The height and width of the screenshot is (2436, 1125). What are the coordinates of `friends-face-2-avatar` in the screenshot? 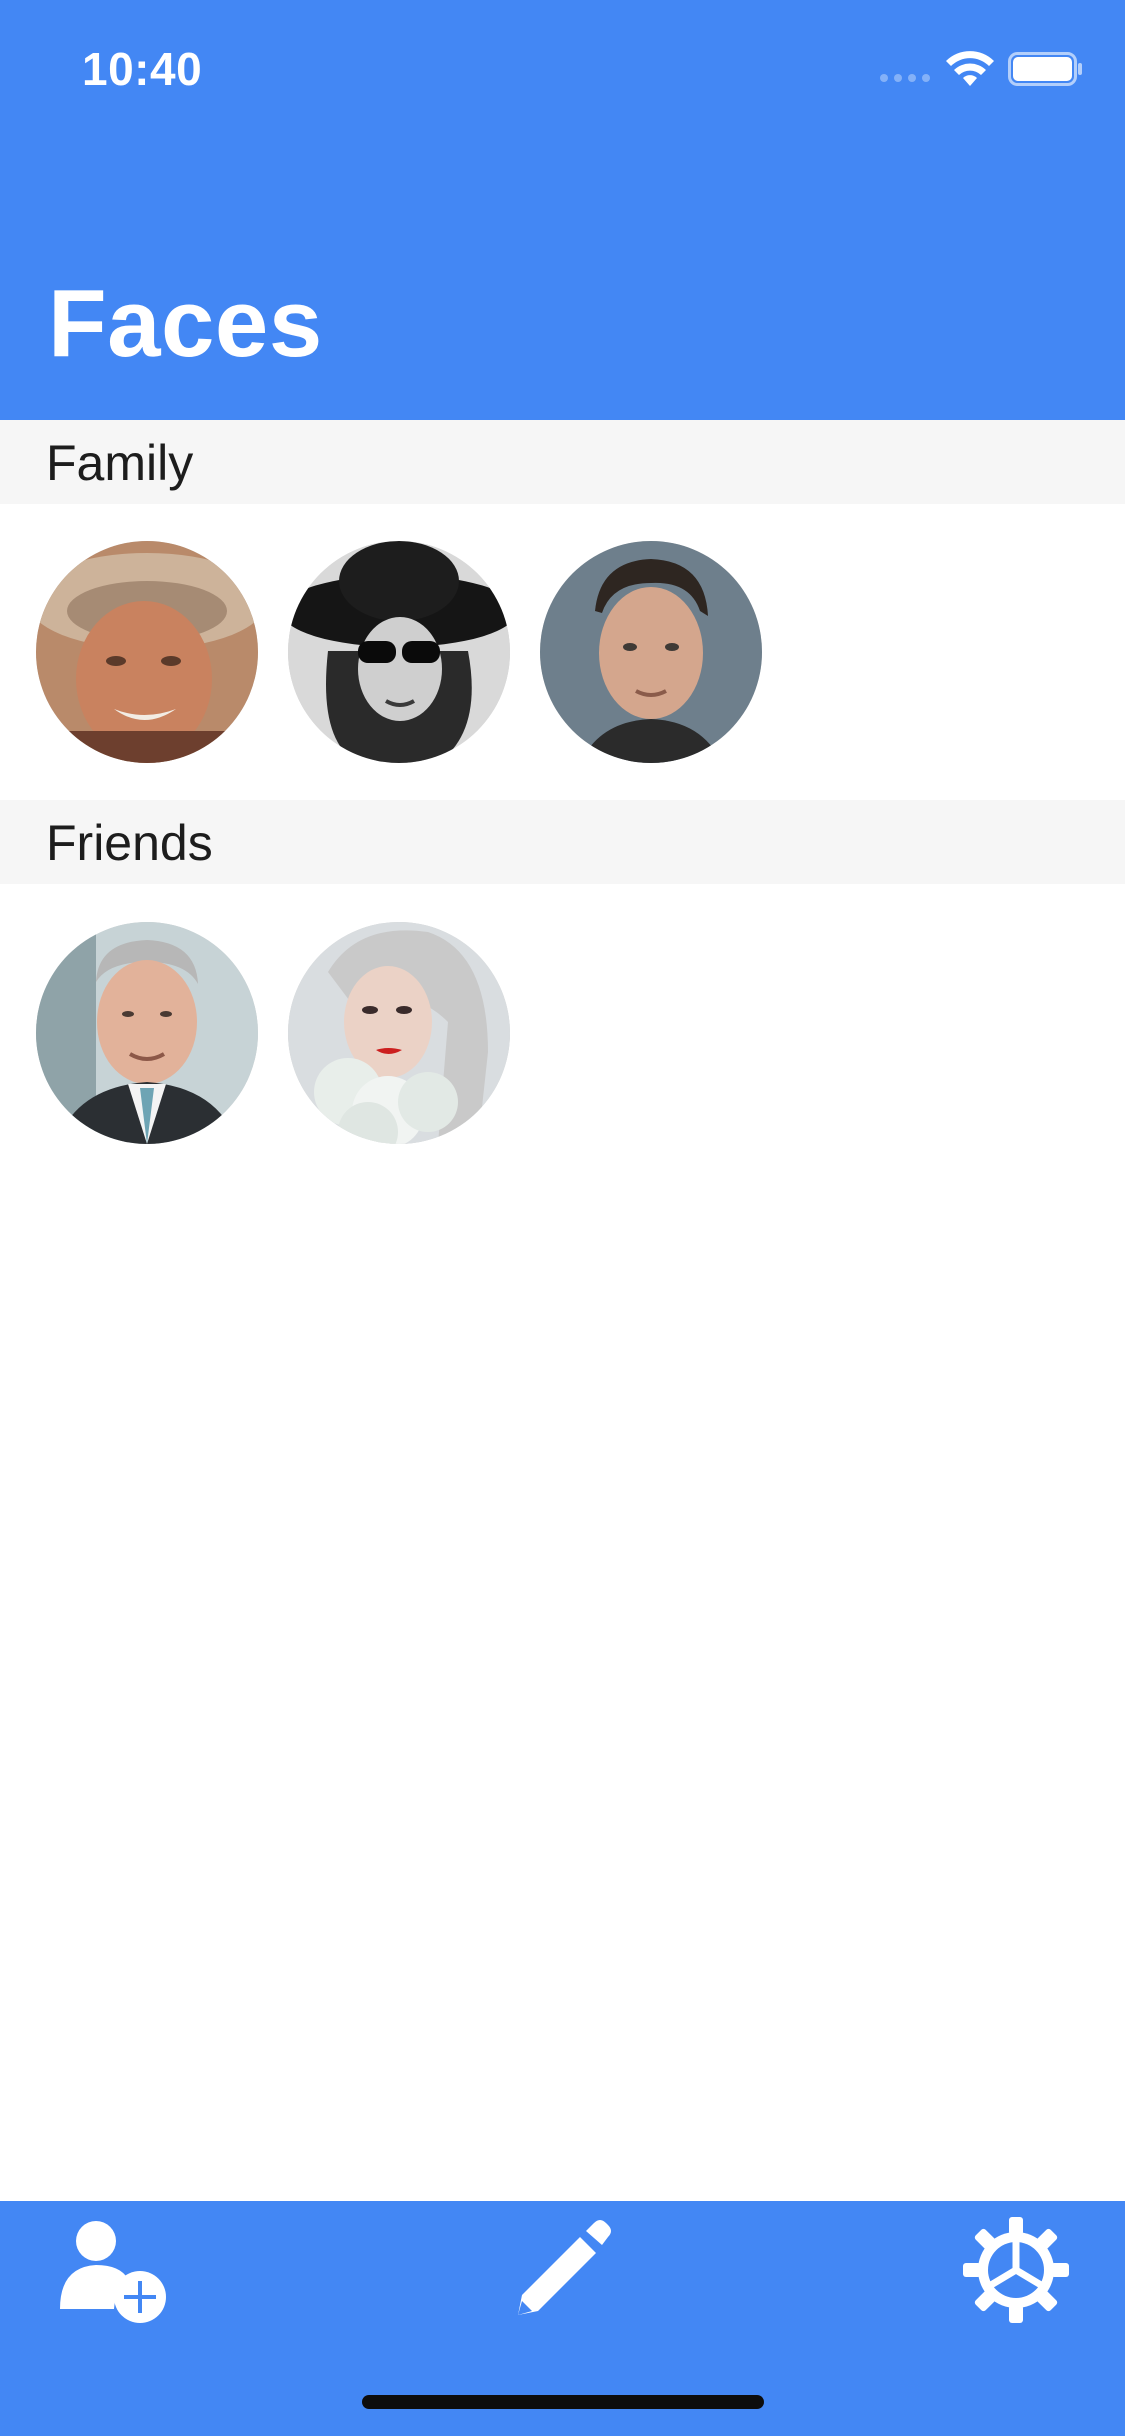 It's located at (399, 1033).